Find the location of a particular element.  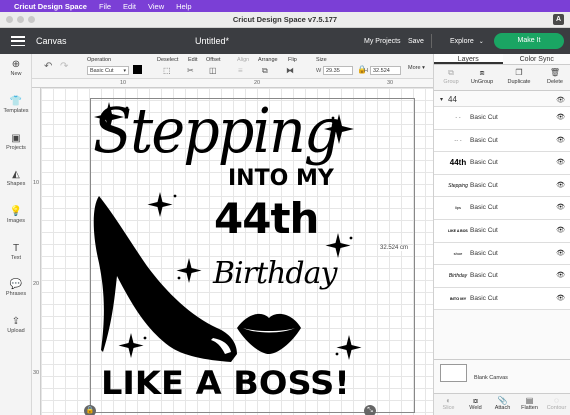

menu-help: Help is located at coordinates (183, 6).